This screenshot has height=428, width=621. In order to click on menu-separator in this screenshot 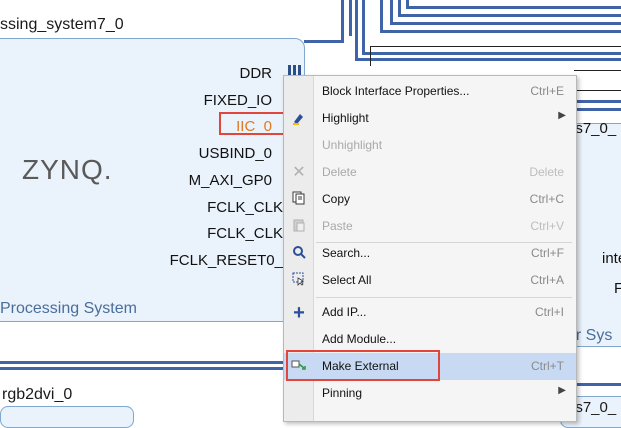, I will do `click(444, 297)`.